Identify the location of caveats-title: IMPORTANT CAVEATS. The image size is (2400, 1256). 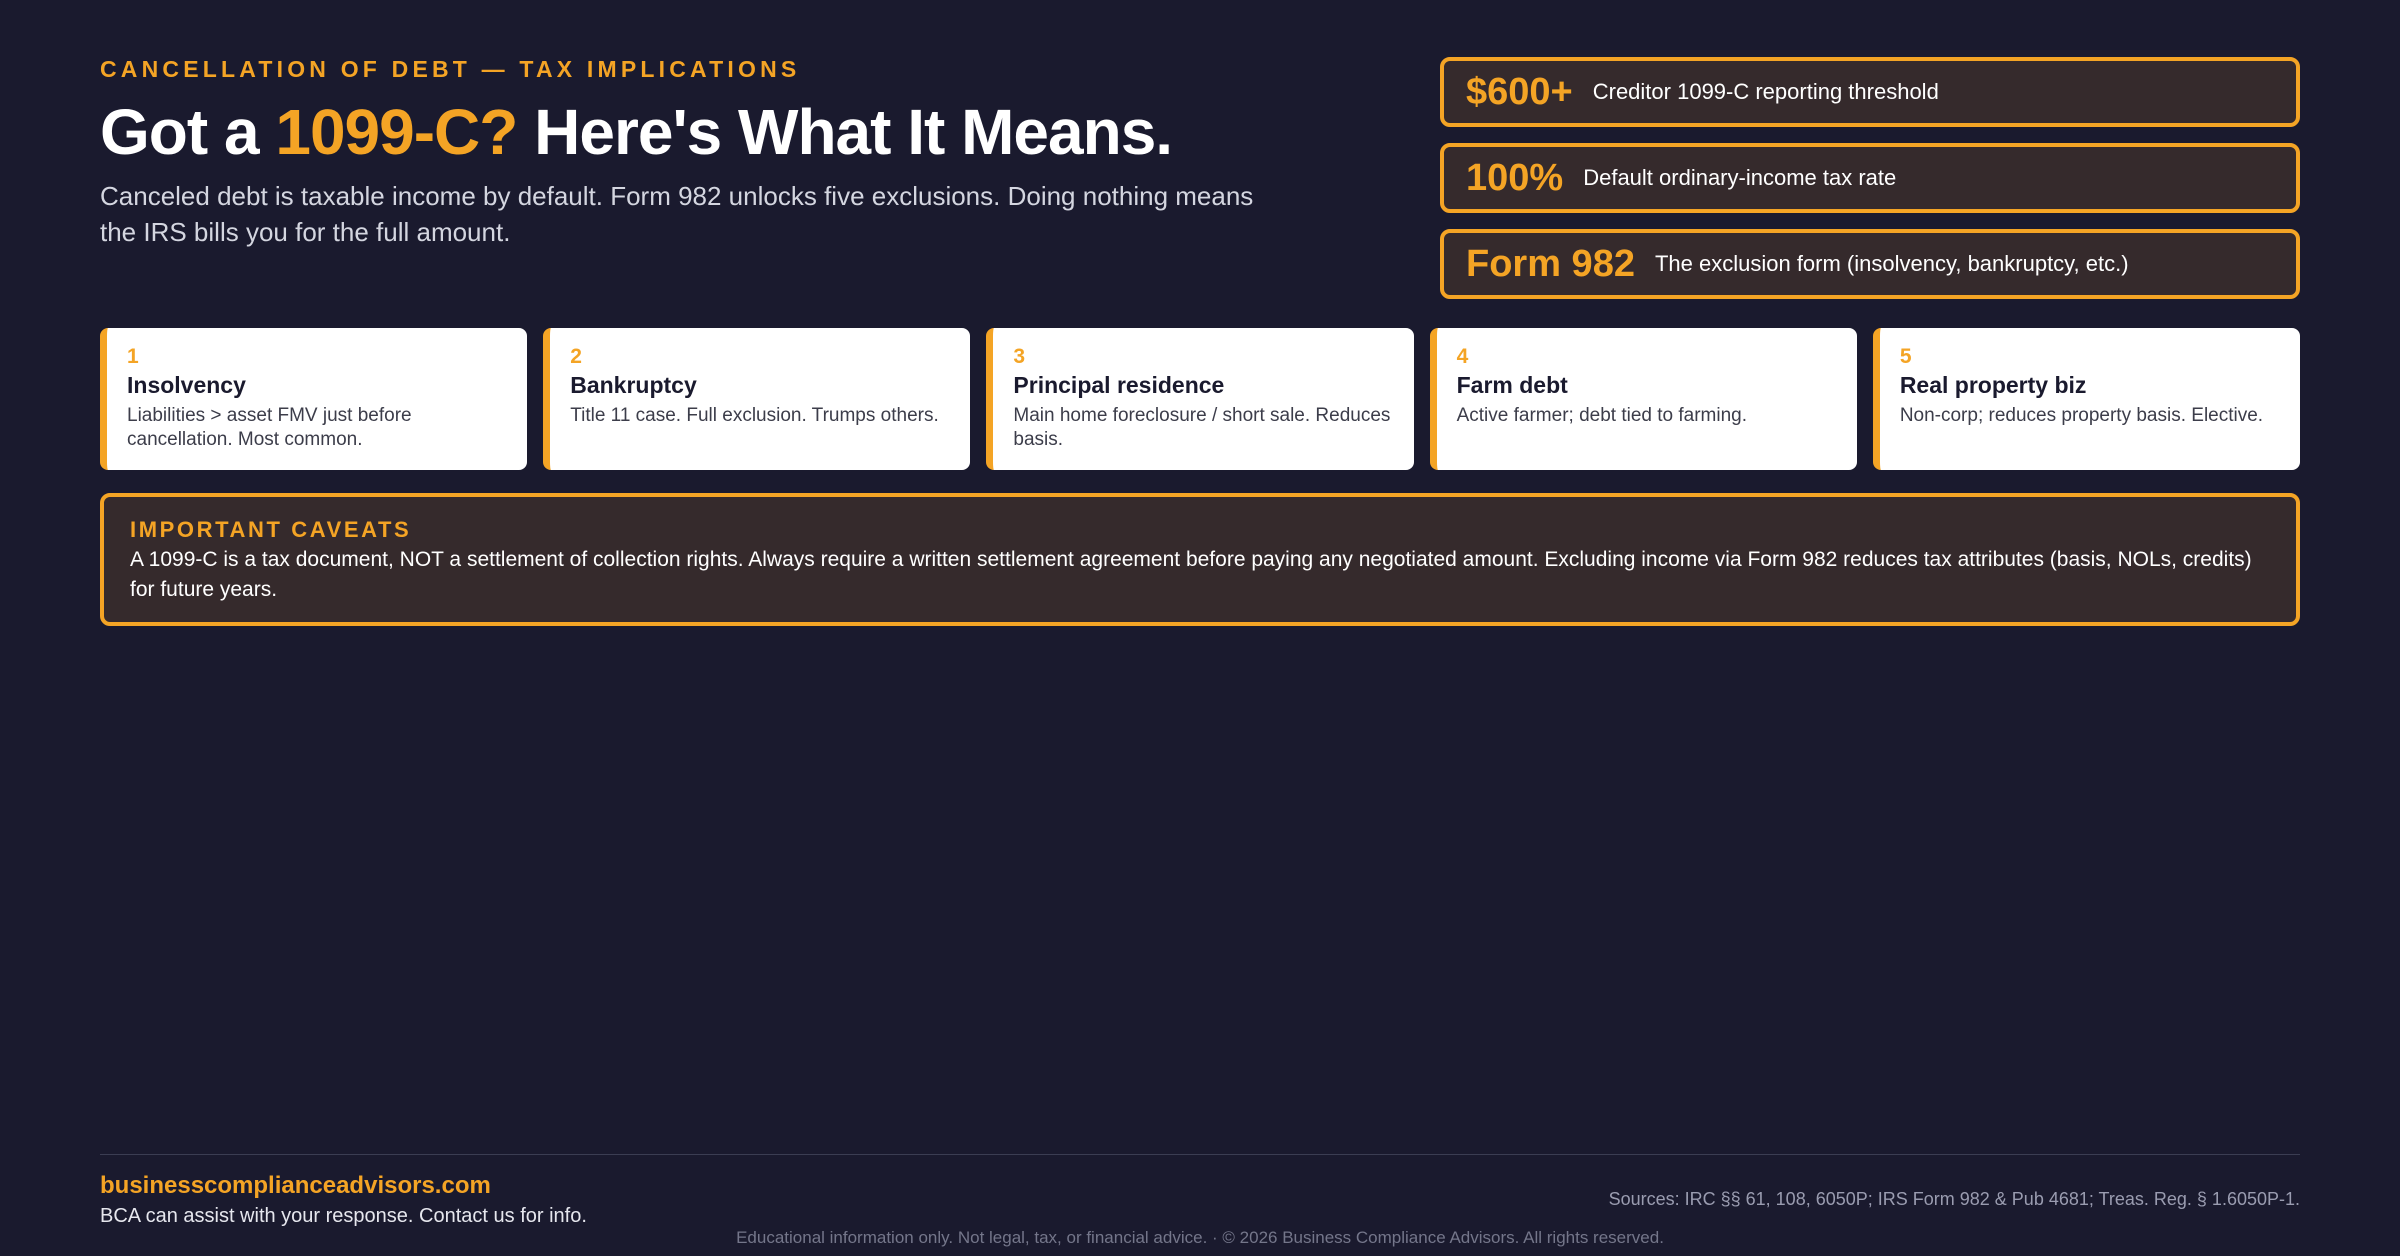
(271, 529).